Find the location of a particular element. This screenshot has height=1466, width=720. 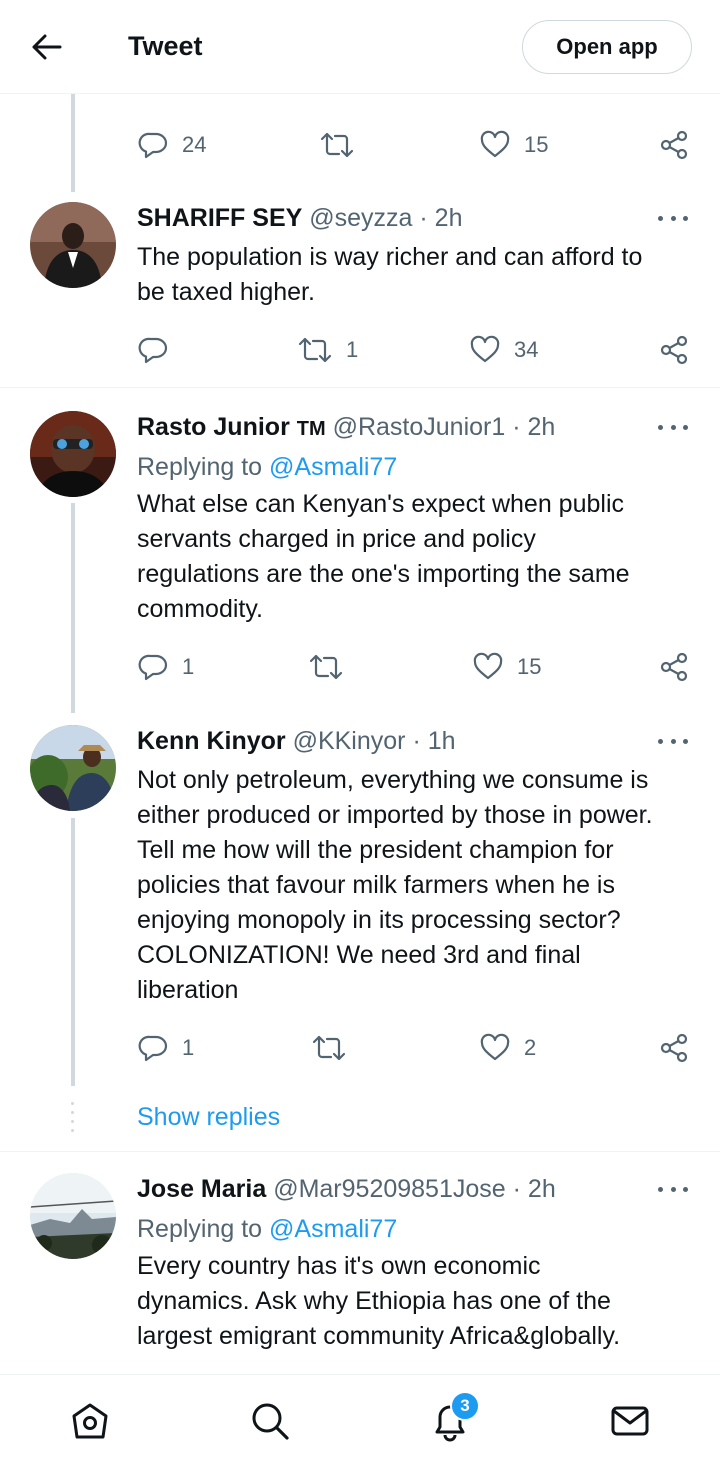

tweet-text-line: be taxed higher. is located at coordinates (226, 292).